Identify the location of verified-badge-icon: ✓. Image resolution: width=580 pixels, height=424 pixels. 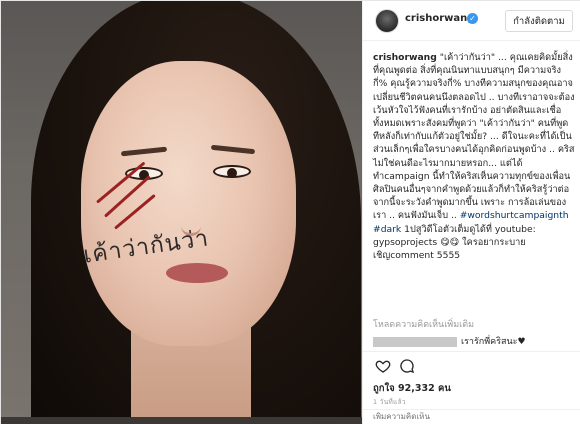
(472, 18).